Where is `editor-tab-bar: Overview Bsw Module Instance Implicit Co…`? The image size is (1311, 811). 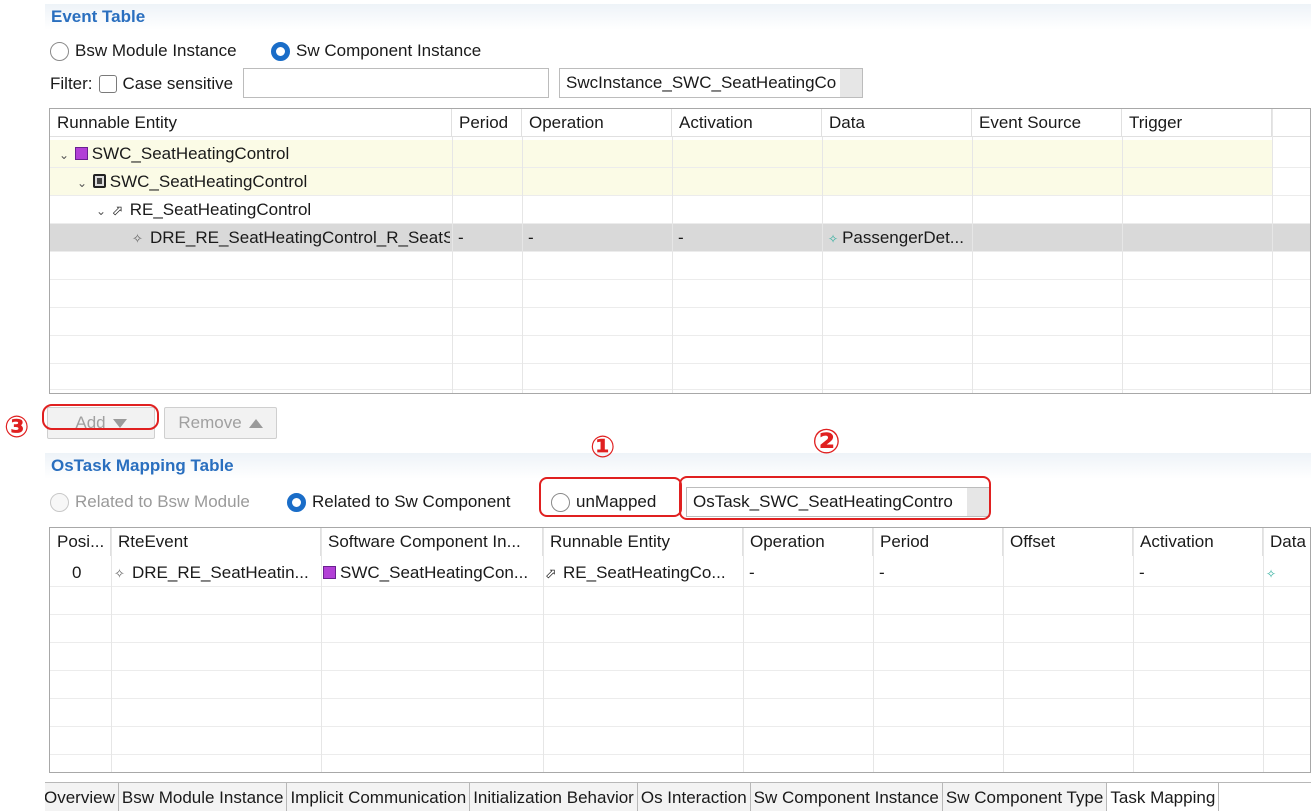
editor-tab-bar: Overview Bsw Module Instance Implicit Co… is located at coordinates (678, 796).